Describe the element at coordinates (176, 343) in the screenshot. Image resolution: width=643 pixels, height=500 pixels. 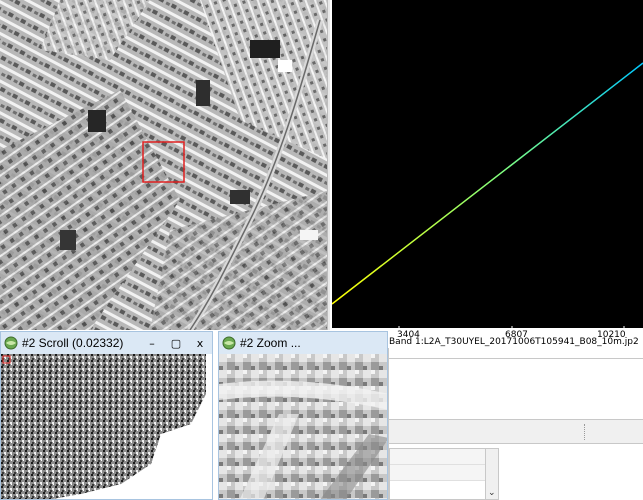
I see `maximize-button: ▢` at that location.